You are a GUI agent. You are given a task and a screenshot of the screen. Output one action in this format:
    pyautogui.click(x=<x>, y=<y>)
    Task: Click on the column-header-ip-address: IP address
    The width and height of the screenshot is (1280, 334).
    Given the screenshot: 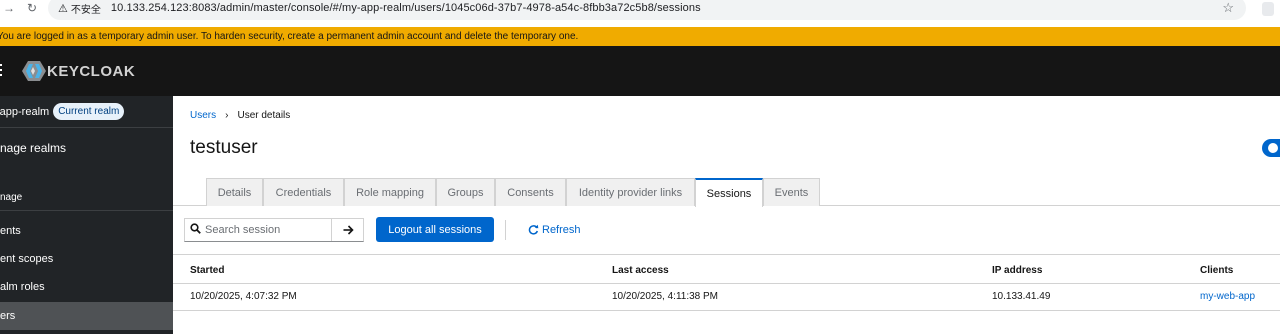 What is the action you would take?
    pyautogui.click(x=1017, y=270)
    